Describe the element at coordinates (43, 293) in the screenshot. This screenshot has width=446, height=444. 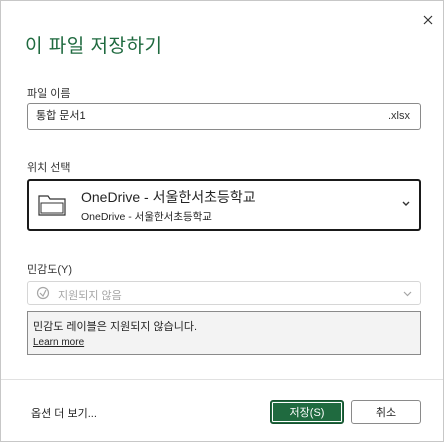
I see `sensitivity-icon` at that location.